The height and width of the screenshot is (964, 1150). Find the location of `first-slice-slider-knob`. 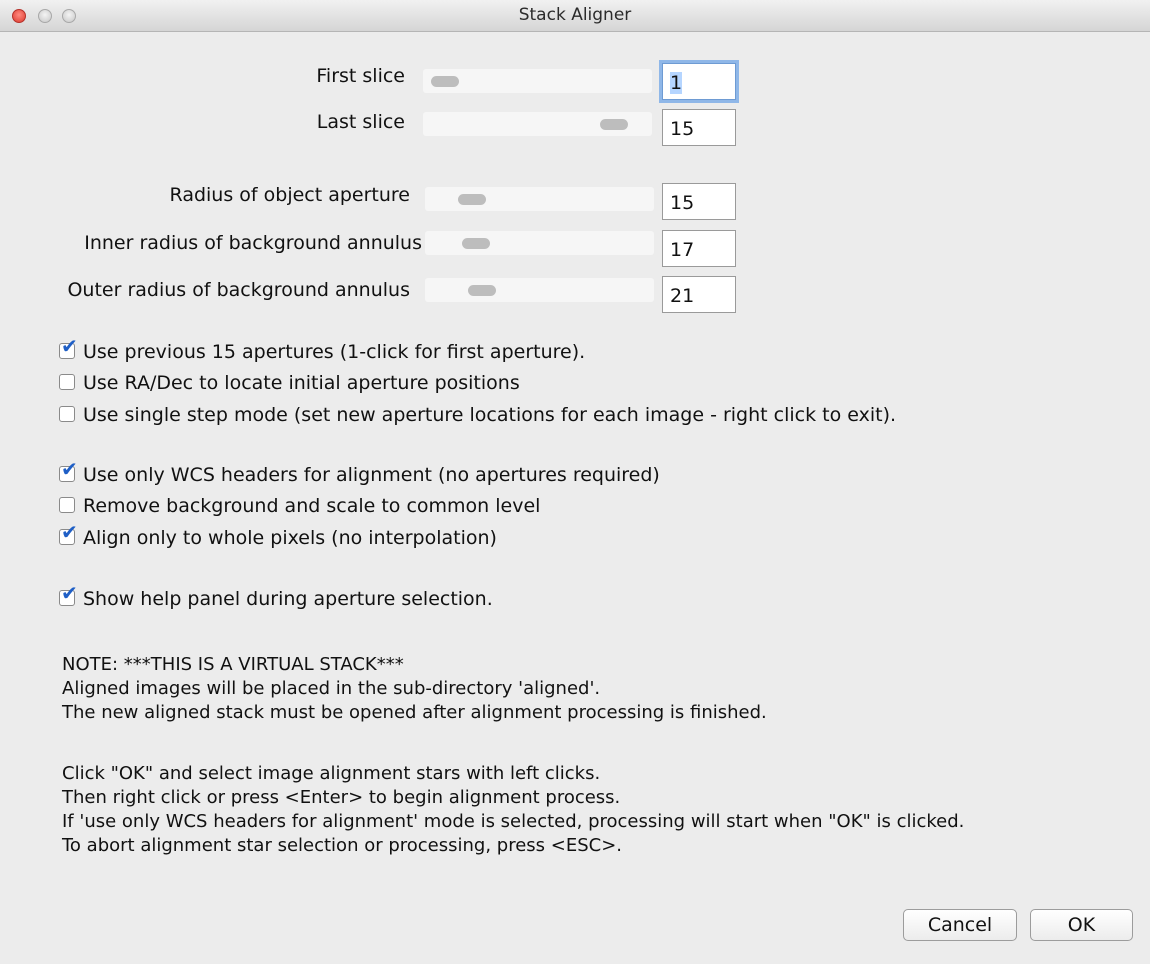

first-slice-slider-knob is located at coordinates (445, 81).